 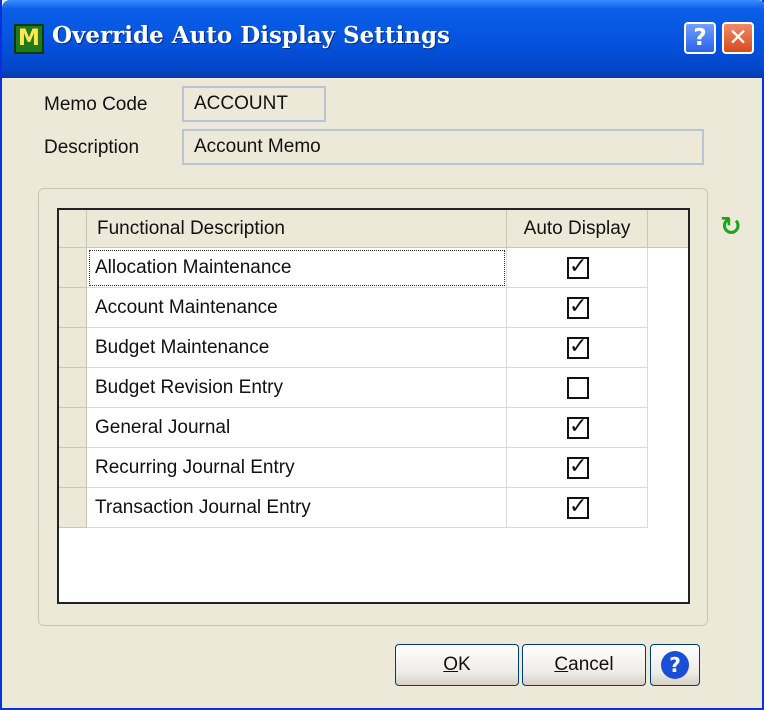 I want to click on cancel-label-rest: ancel, so click(x=591, y=664).